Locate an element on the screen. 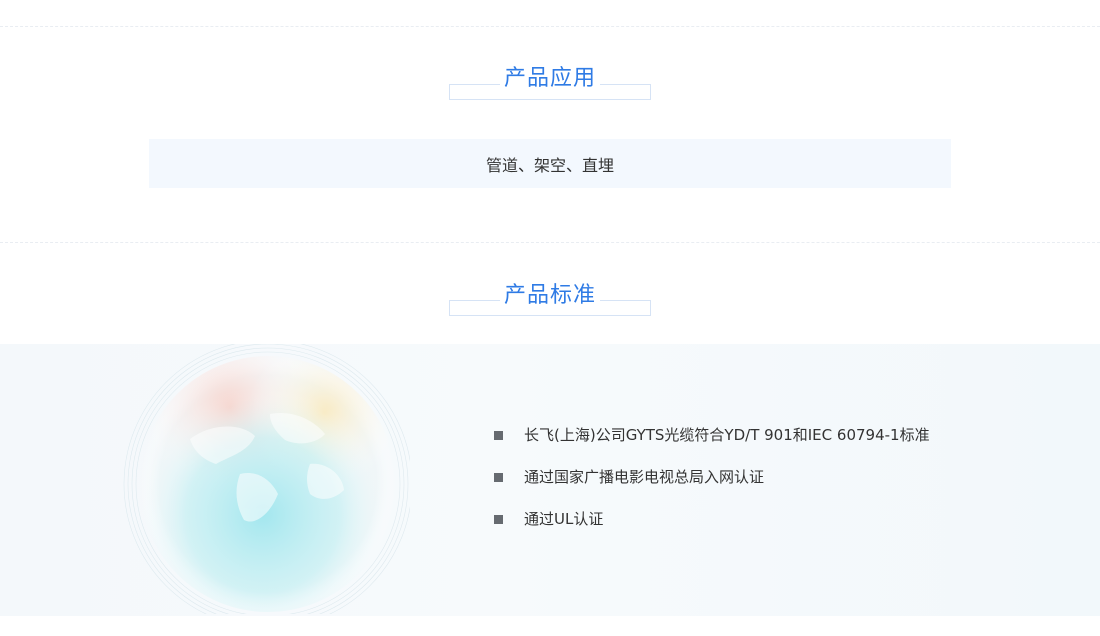 This screenshot has height=636, width=1100. list-item: 通过国家广播电影电视总局入网认证 is located at coordinates (712, 487).